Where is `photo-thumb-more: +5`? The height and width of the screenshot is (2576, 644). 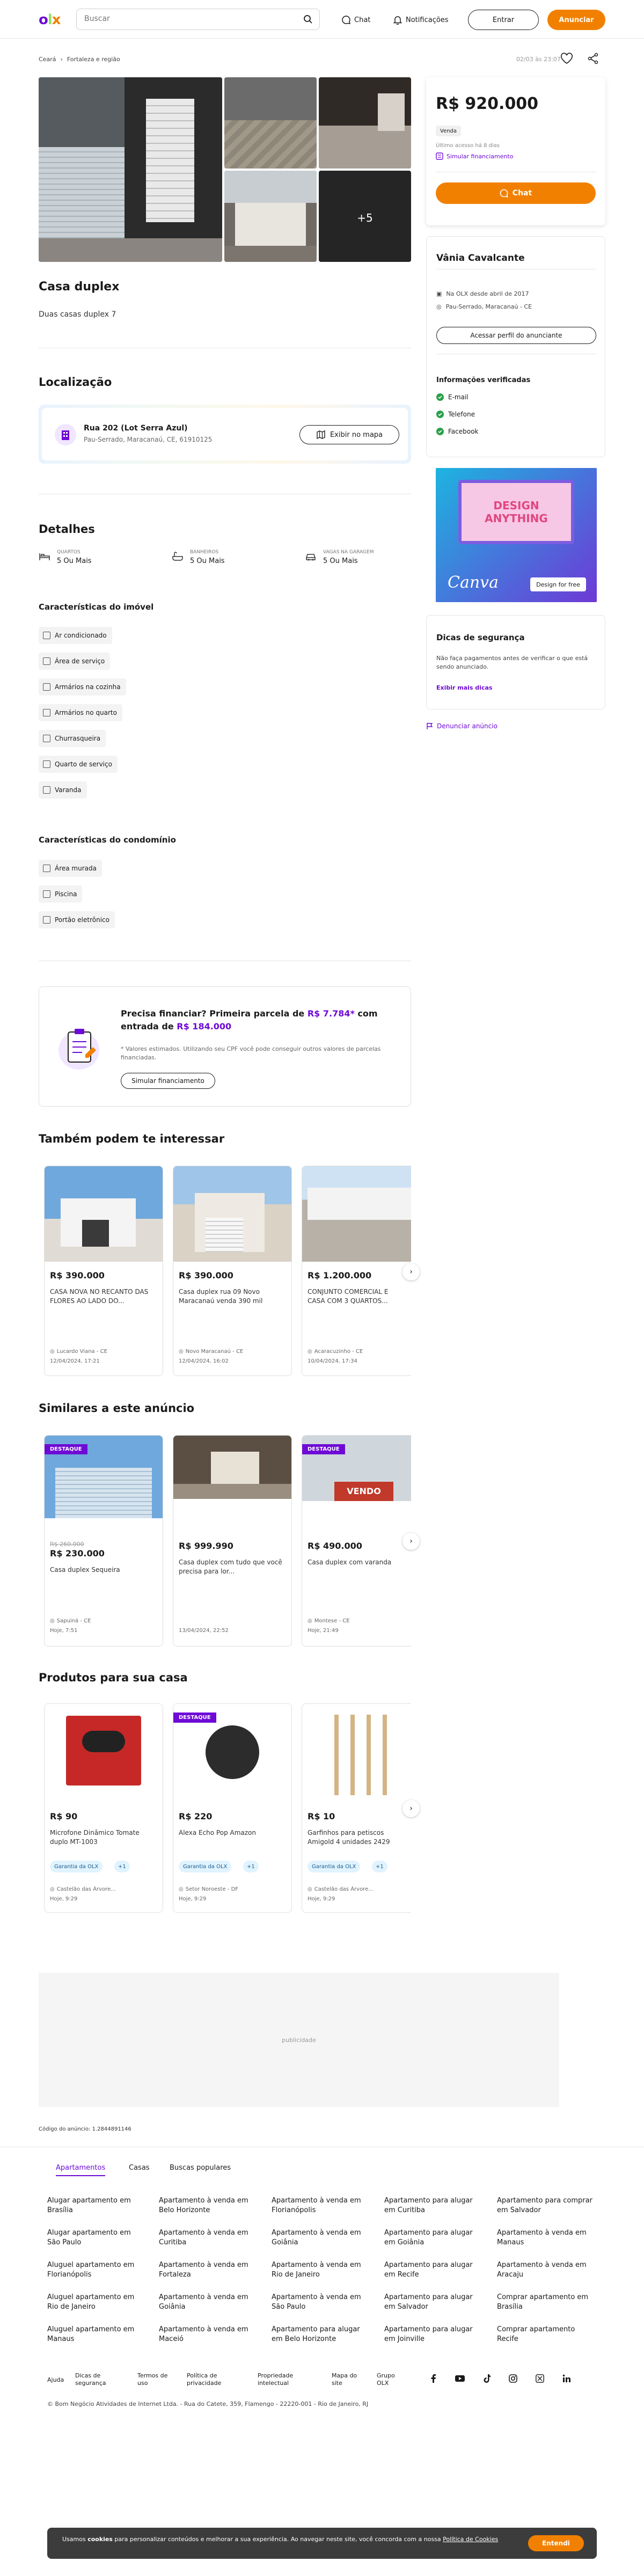 photo-thumb-more: +5 is located at coordinates (365, 216).